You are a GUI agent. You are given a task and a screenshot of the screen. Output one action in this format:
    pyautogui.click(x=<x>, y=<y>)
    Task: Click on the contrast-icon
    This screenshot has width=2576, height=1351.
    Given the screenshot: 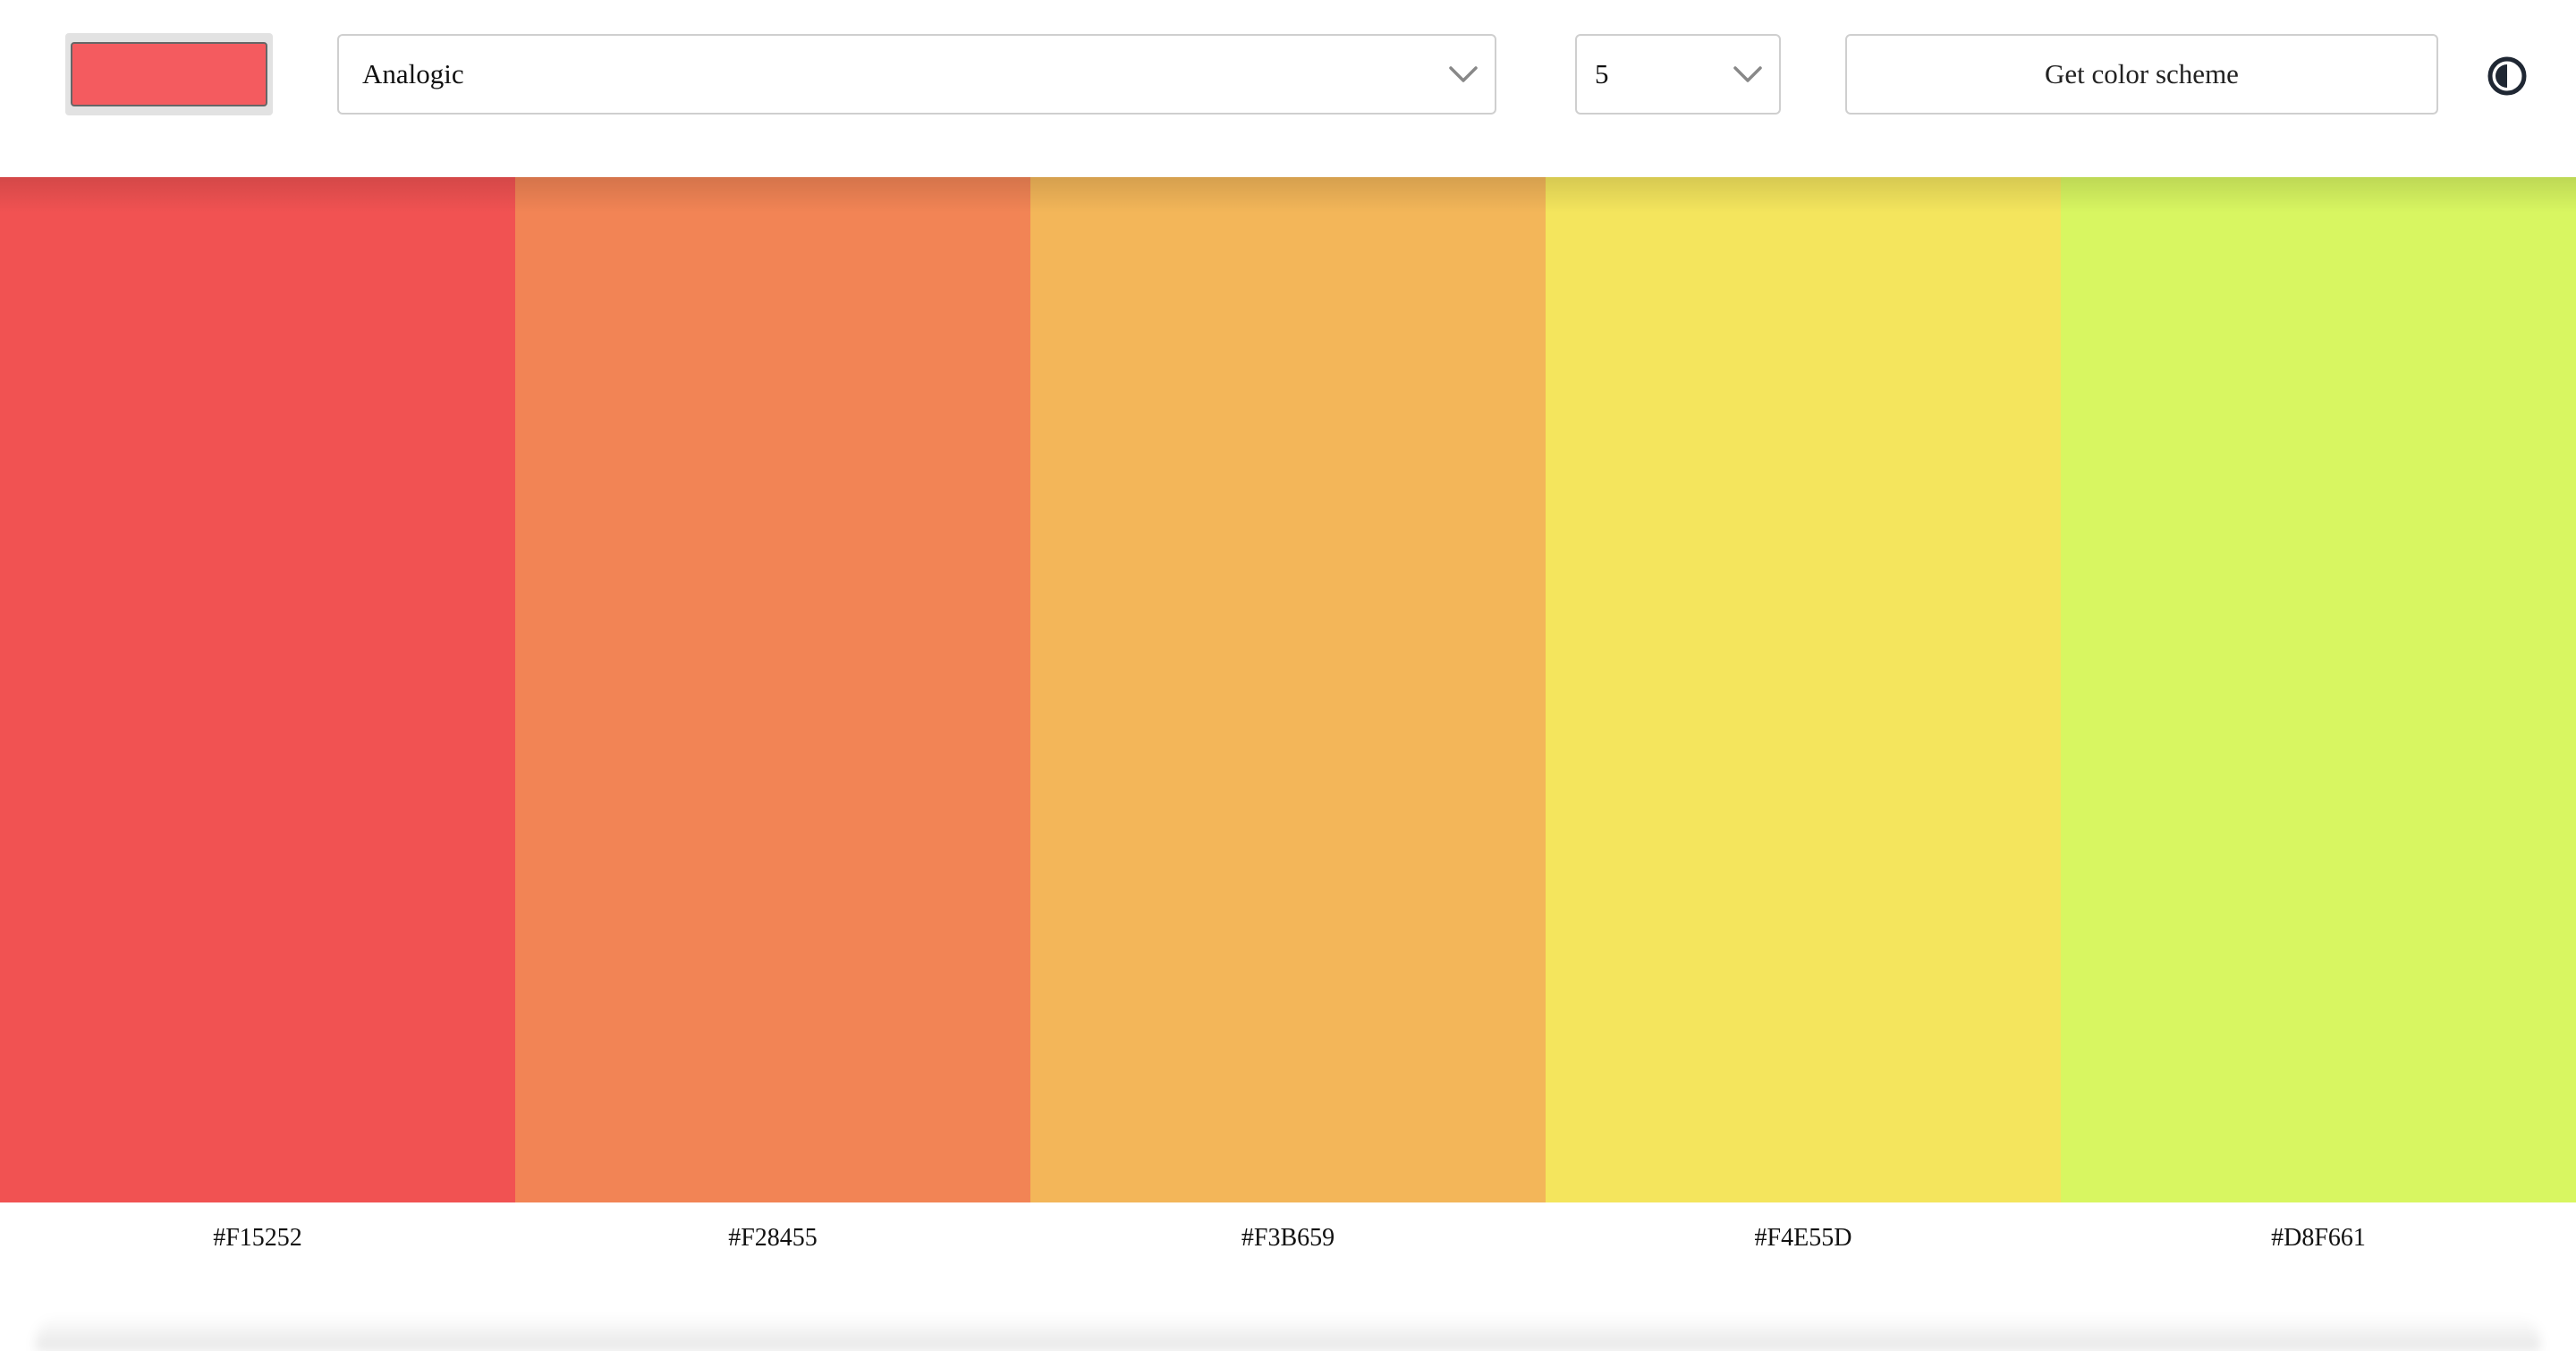 What is the action you would take?
    pyautogui.click(x=2507, y=76)
    